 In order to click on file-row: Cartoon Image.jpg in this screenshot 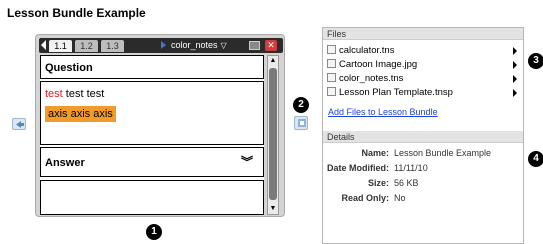, I will do `click(424, 65)`.